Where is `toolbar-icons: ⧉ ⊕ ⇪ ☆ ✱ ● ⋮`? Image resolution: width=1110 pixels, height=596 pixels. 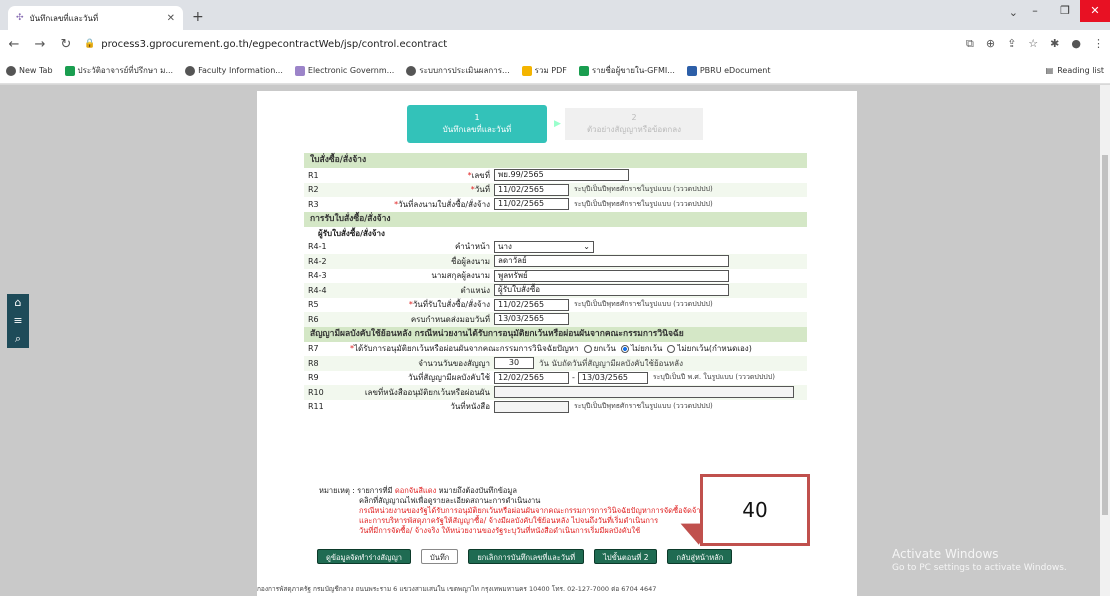 toolbar-icons: ⧉ ⊕ ⇪ ☆ ✱ ● ⋮ is located at coordinates (1035, 44).